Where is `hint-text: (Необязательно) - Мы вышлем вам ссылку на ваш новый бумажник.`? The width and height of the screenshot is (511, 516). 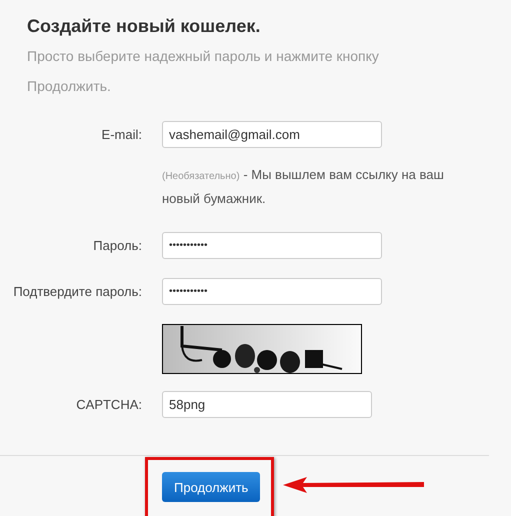
hint-text: (Необязательно) - Мы вышлем вам ссылку на ваш новый бумажник. is located at coordinates (303, 187).